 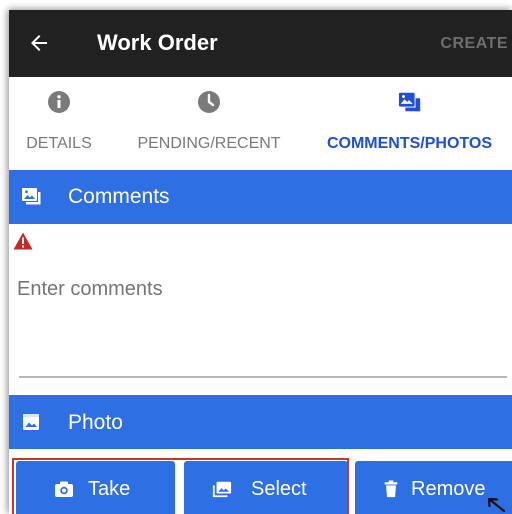 I want to click on comments-section-header: Comments, so click(x=260, y=197).